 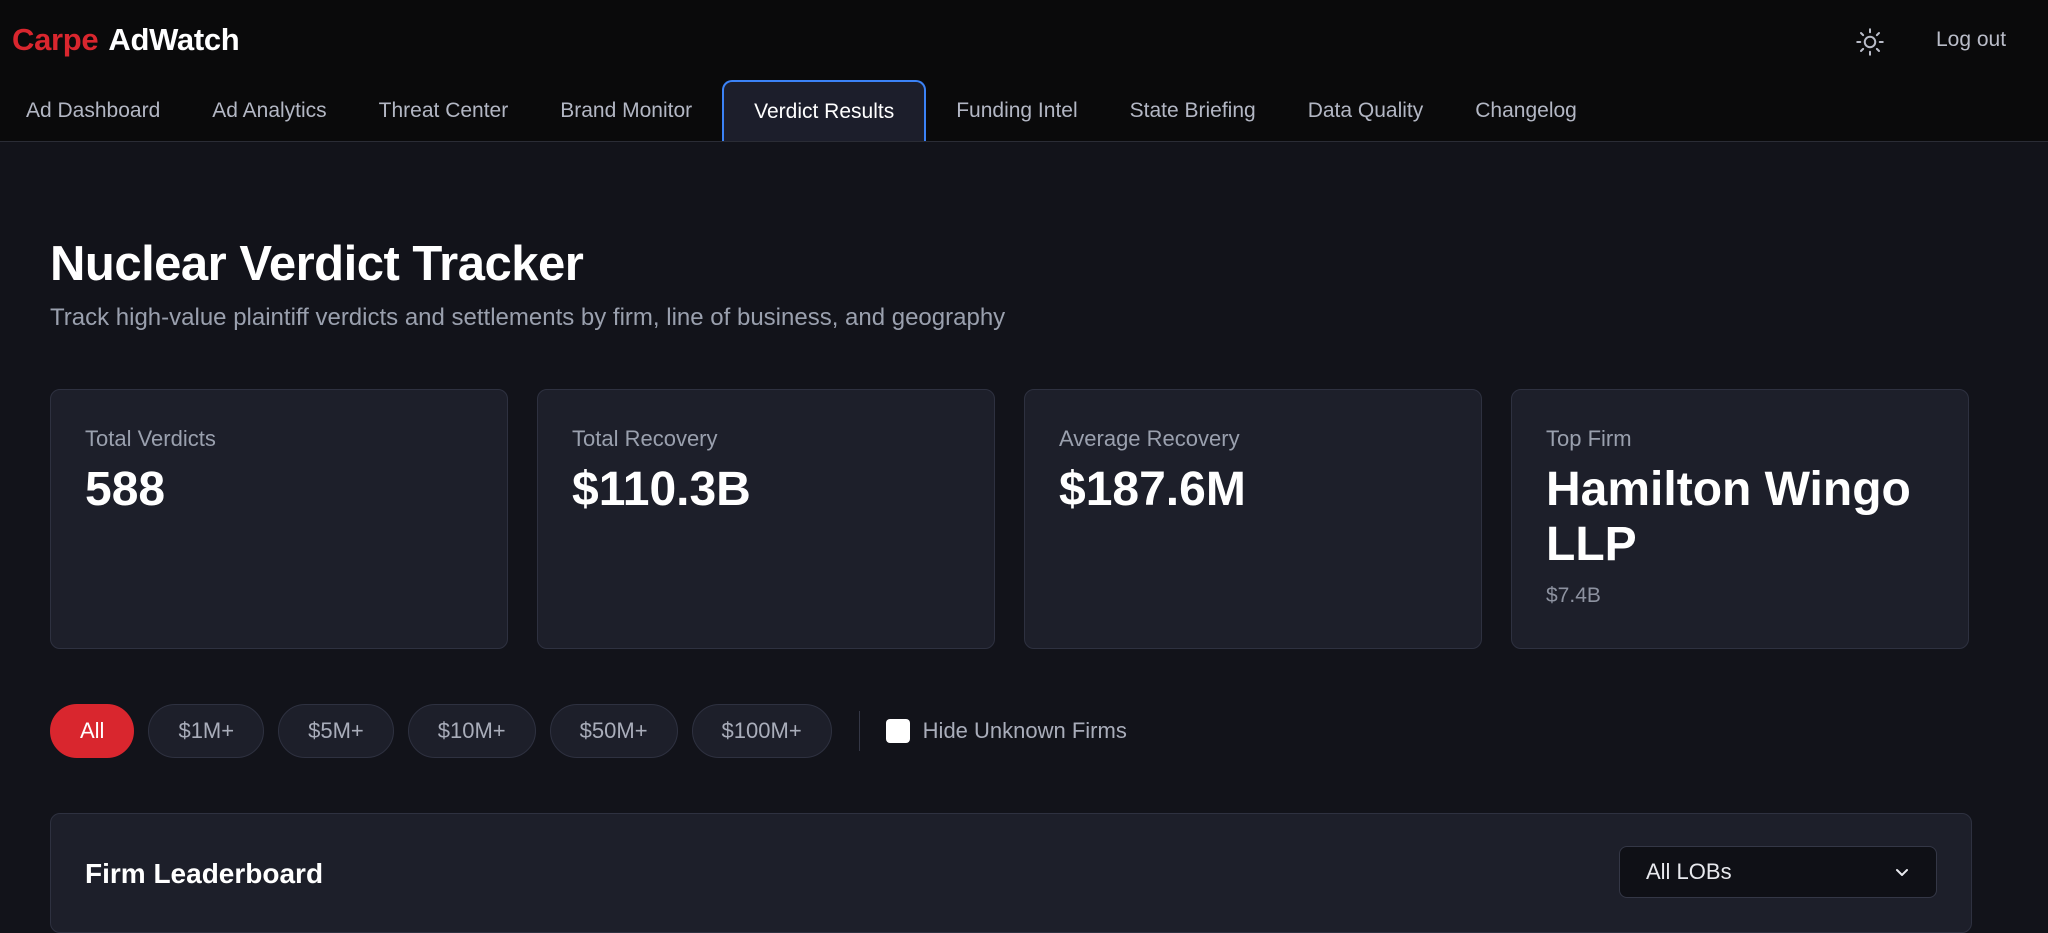 I want to click on filter-chip-5m: $5M+, so click(x=336, y=731).